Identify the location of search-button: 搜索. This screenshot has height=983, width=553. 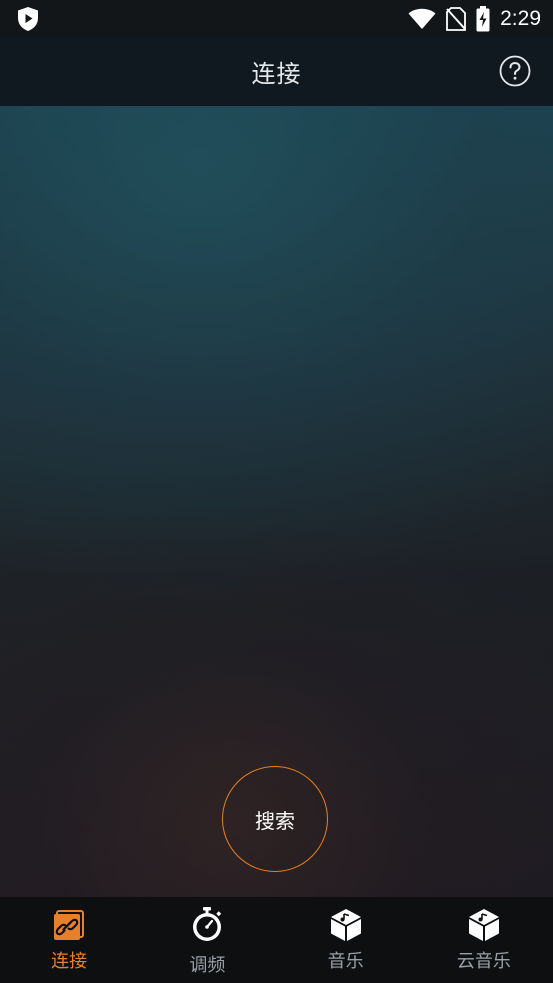
(275, 819).